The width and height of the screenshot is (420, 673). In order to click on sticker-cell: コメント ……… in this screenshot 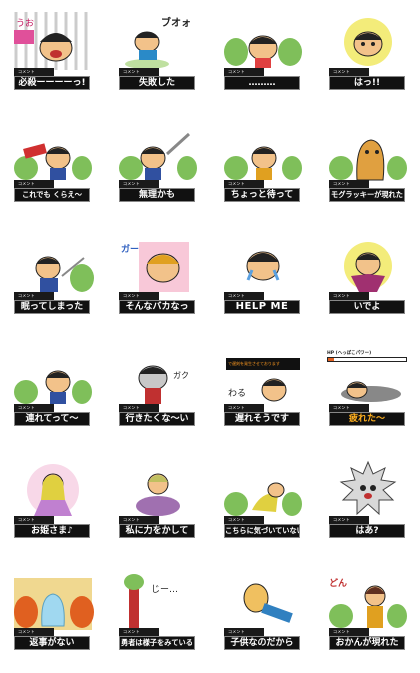, I will do `click(262, 56)`.